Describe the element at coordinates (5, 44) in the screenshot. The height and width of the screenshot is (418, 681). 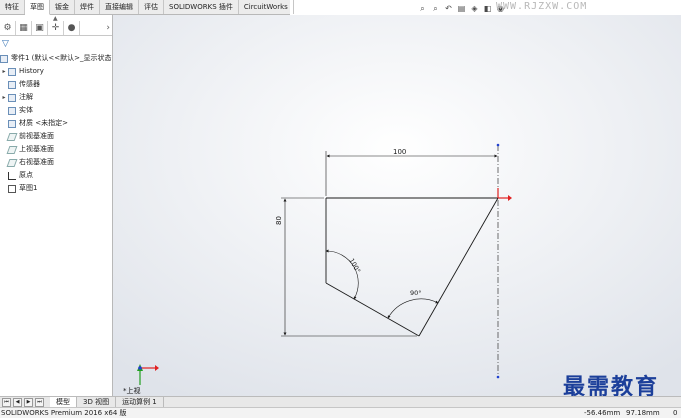
I see `filter-icon: ▽` at that location.